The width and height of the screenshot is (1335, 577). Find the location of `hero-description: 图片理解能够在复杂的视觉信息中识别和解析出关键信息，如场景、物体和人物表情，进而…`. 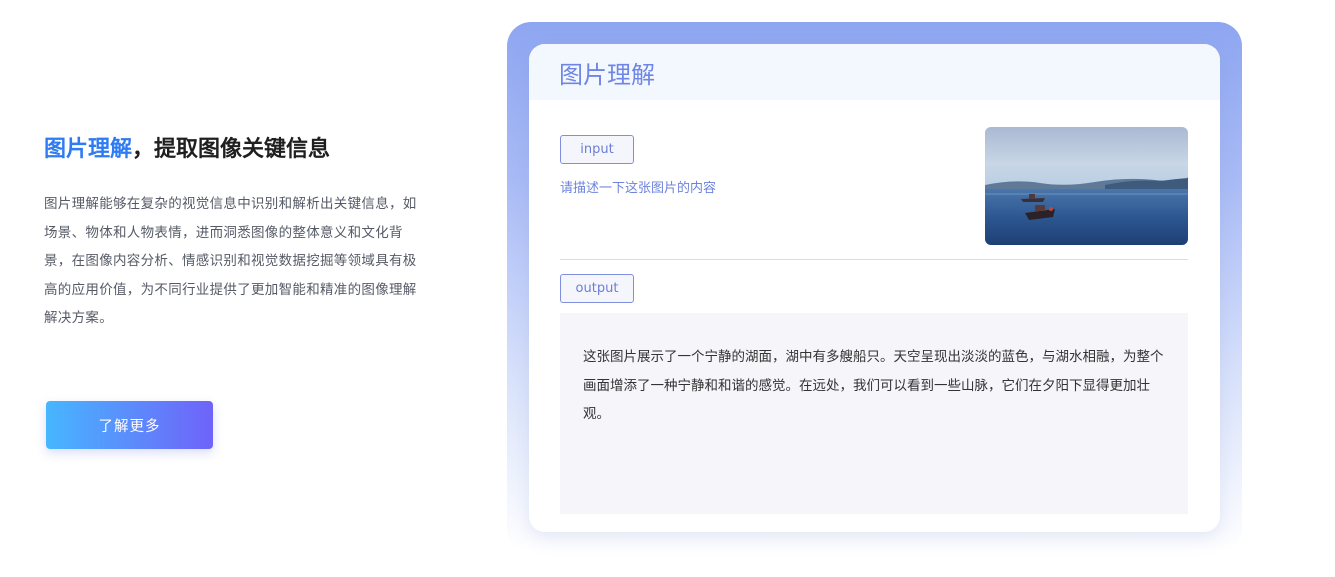

hero-description: 图片理解能够在复杂的视觉信息中识别和解析出关键信息，如场景、物体和人物表情，进而… is located at coordinates (230, 261).